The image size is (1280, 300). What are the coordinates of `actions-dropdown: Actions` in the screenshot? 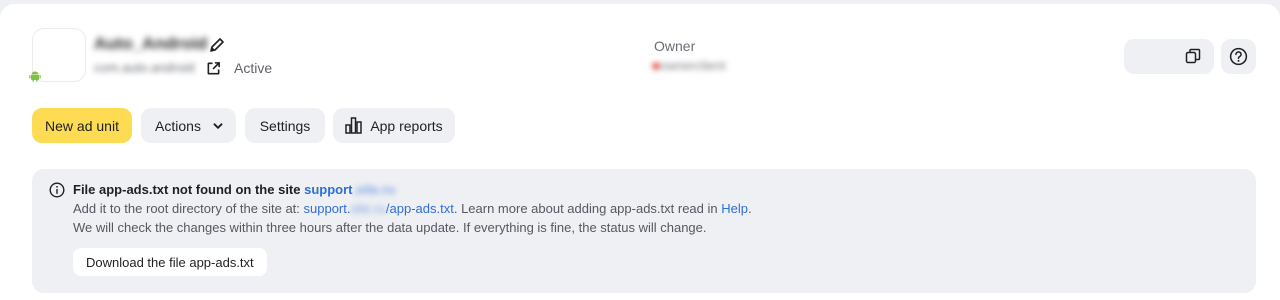 It's located at (188, 125).